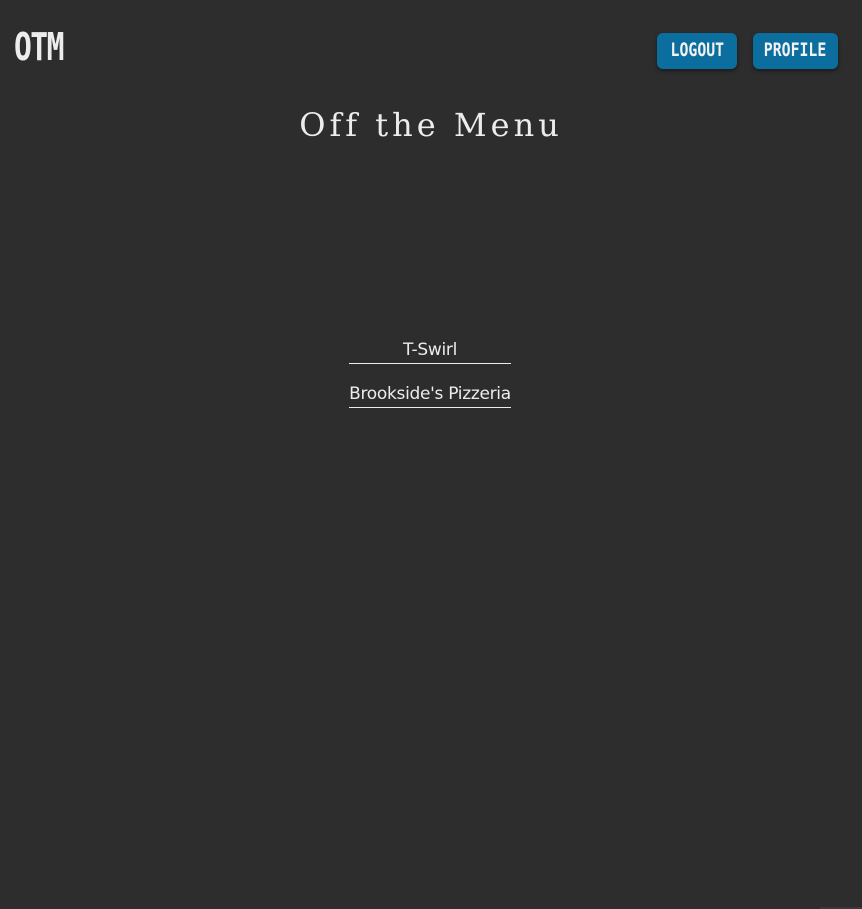  I want to click on profile-button: Profile, so click(795, 51).